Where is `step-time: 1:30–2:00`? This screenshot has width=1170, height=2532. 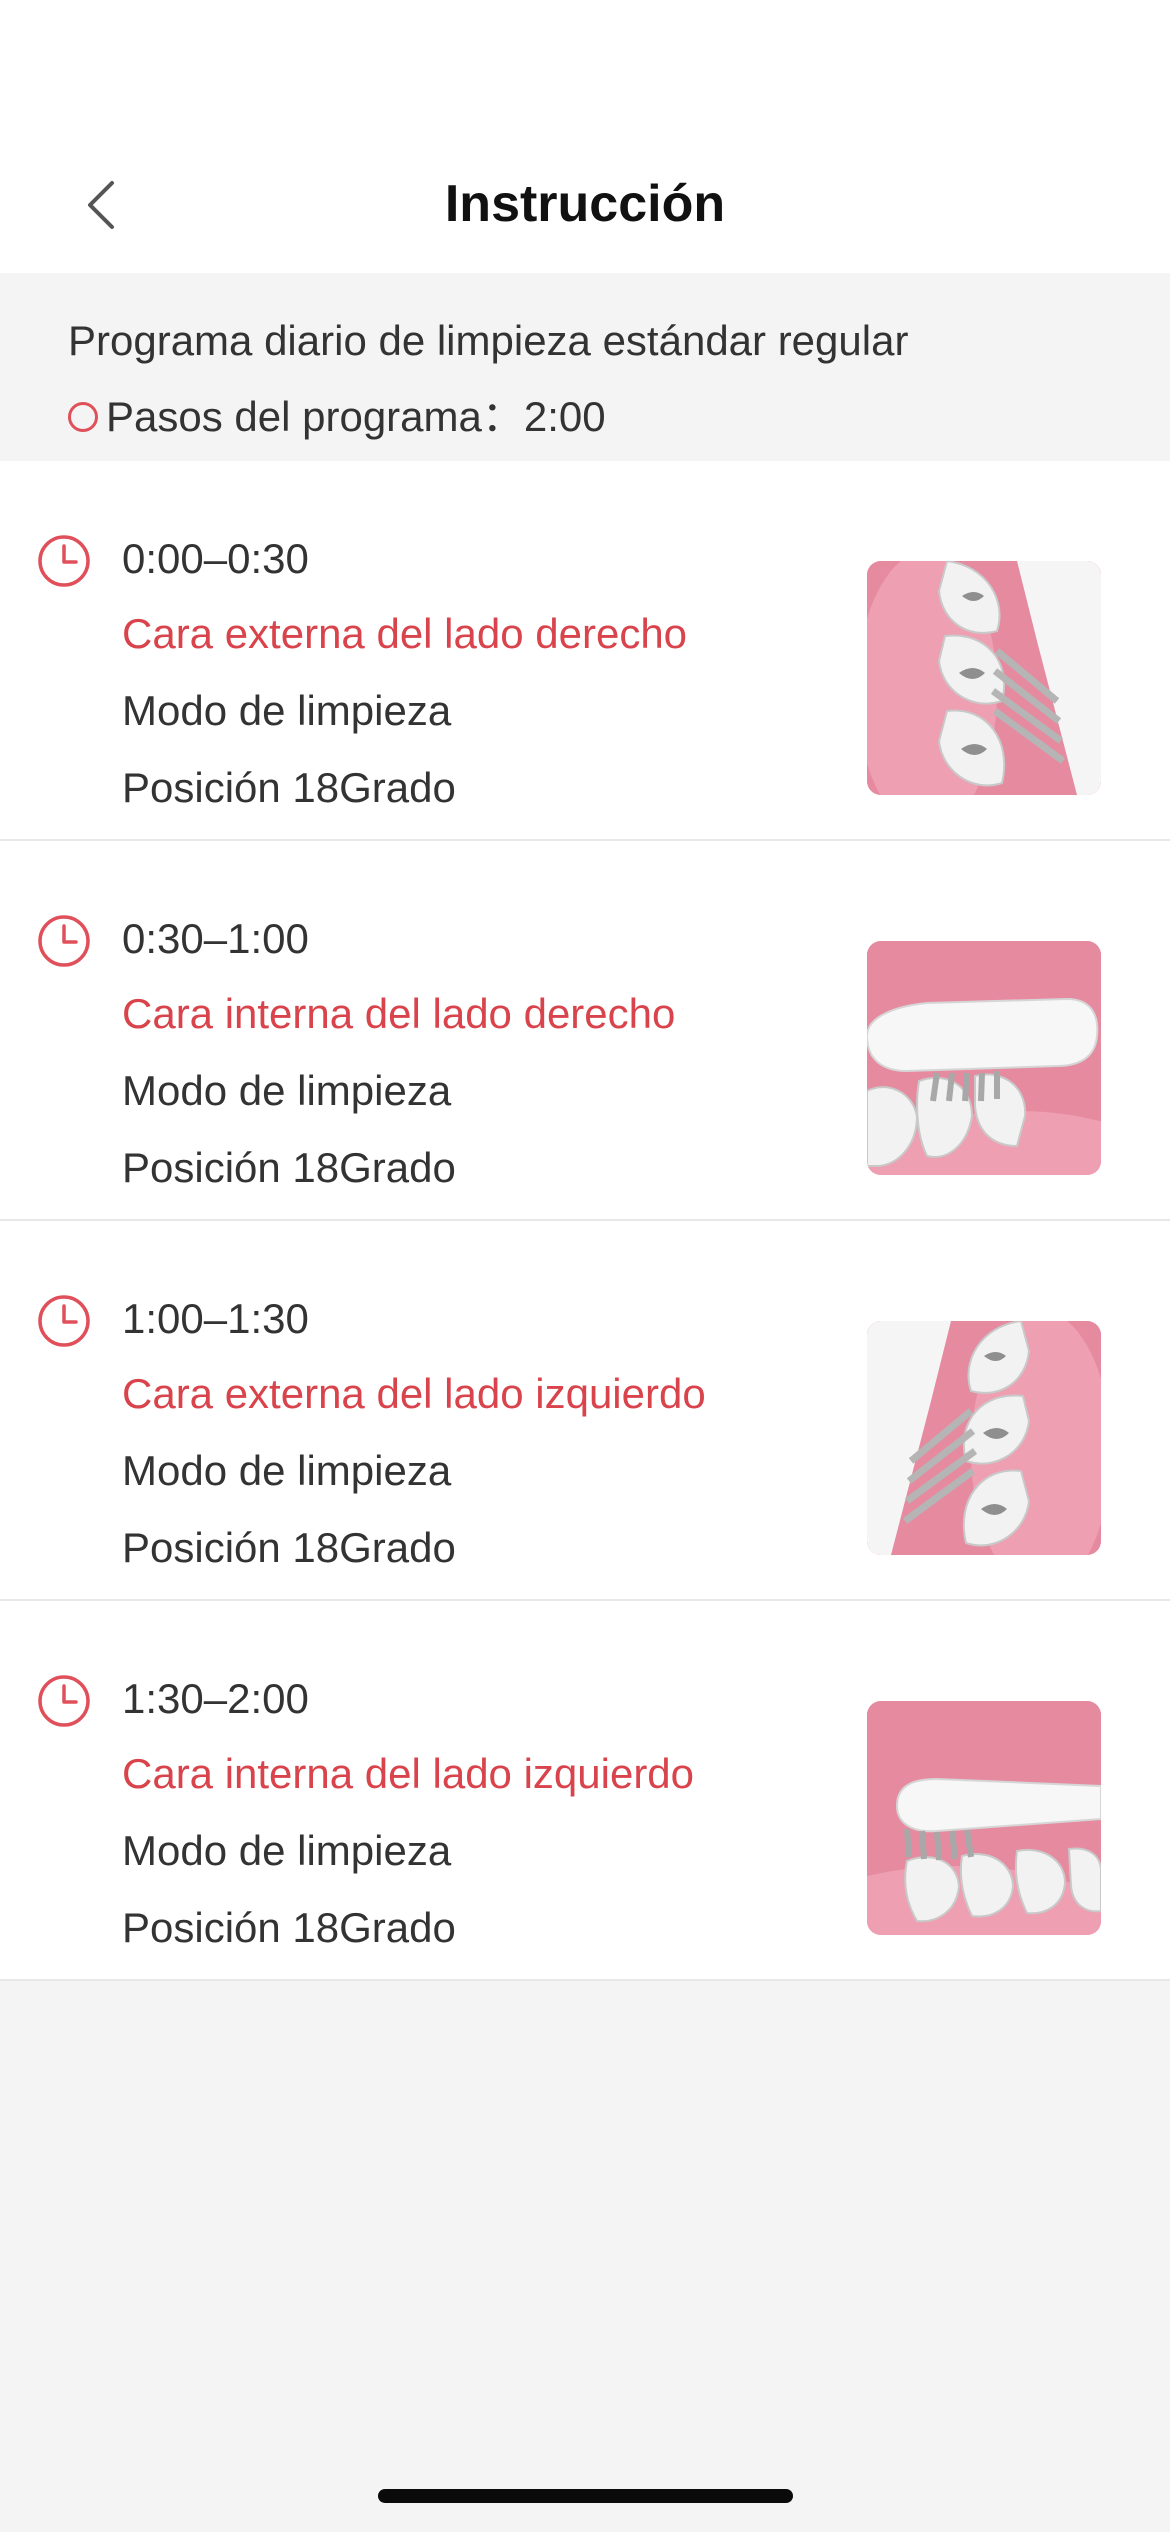 step-time: 1:30–2:00 is located at coordinates (215, 1698).